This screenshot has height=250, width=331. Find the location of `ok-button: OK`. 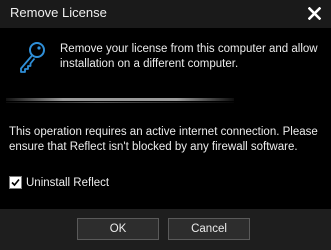

ok-button: OK is located at coordinates (118, 229).